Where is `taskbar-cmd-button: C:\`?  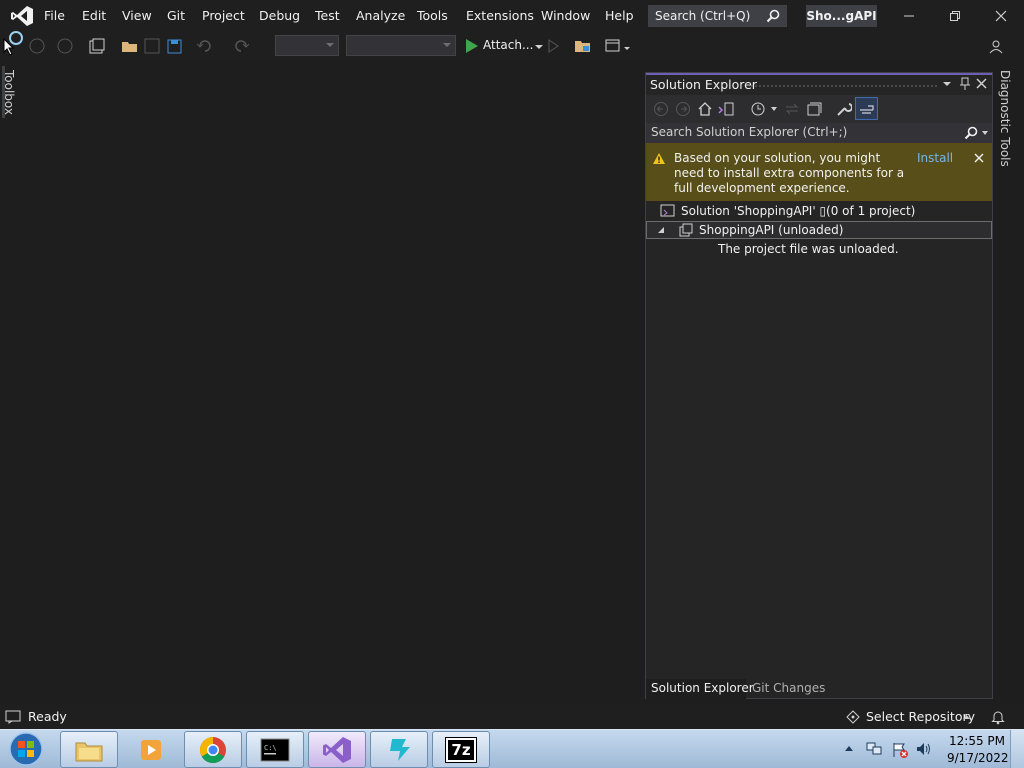 taskbar-cmd-button: C:\ is located at coordinates (275, 749).